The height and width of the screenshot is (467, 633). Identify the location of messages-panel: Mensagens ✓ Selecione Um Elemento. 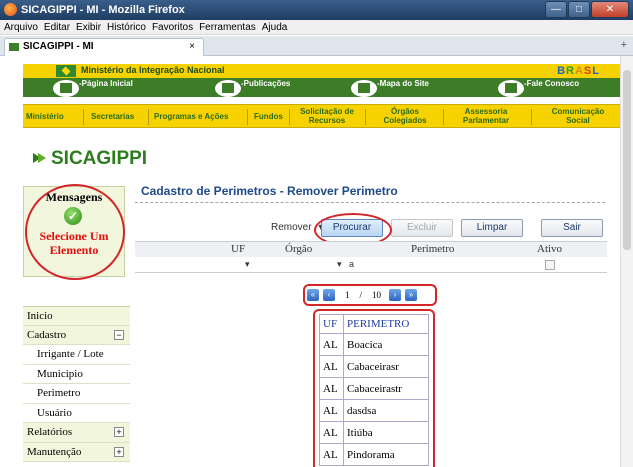
(74, 231).